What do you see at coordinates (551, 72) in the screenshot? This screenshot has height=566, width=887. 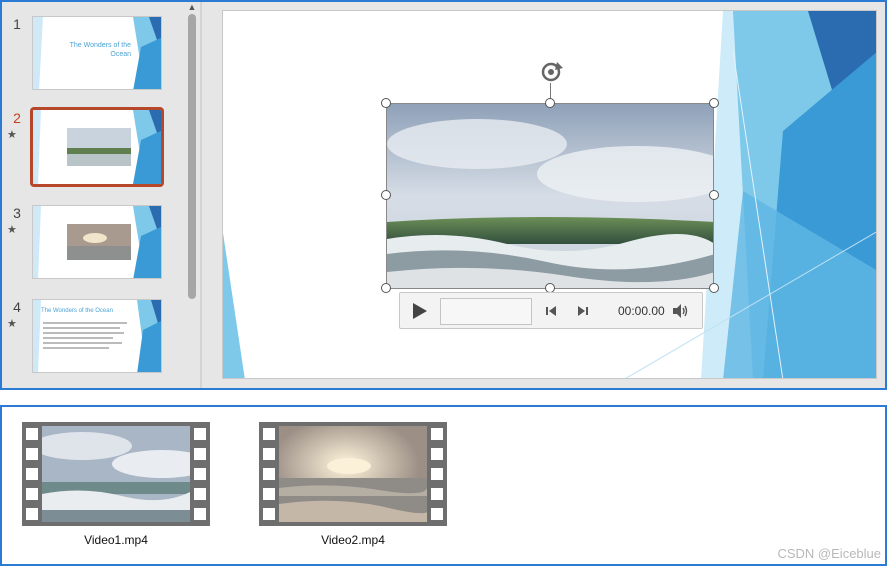 I see `rotate-handle-icon` at bounding box center [551, 72].